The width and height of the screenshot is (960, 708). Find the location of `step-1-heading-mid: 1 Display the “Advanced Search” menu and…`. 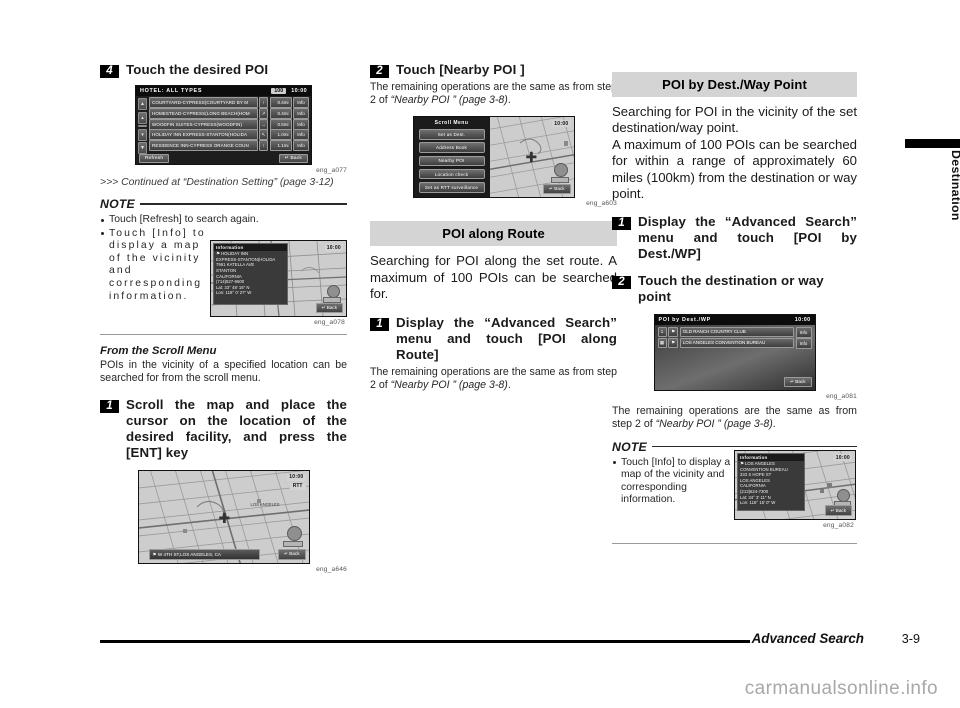

step-1-heading-mid: 1 Display the “Advanced Search” menu and… is located at coordinates (493, 339).